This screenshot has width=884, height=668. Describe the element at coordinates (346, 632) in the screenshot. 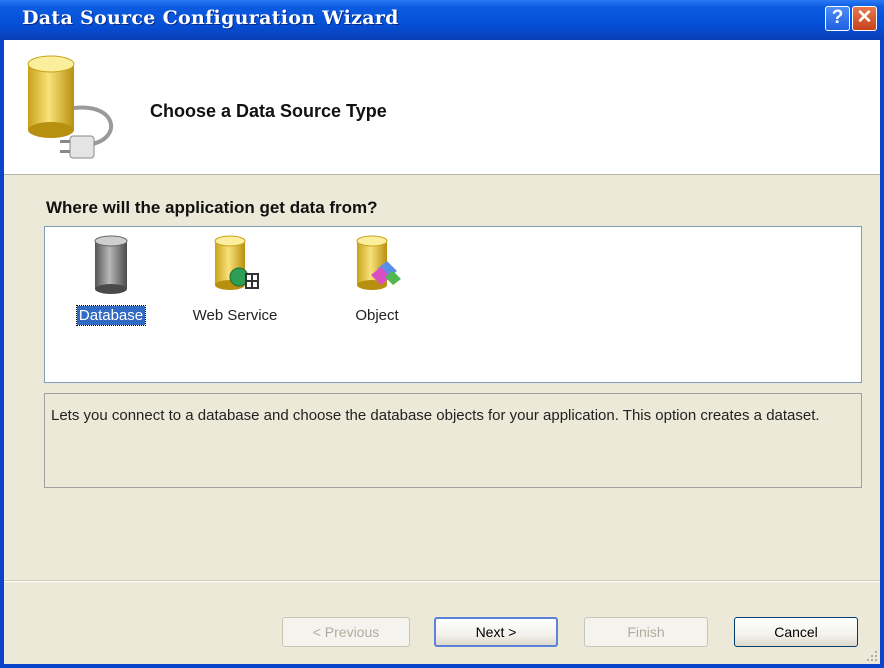

I see `previous-button: < Previous` at that location.